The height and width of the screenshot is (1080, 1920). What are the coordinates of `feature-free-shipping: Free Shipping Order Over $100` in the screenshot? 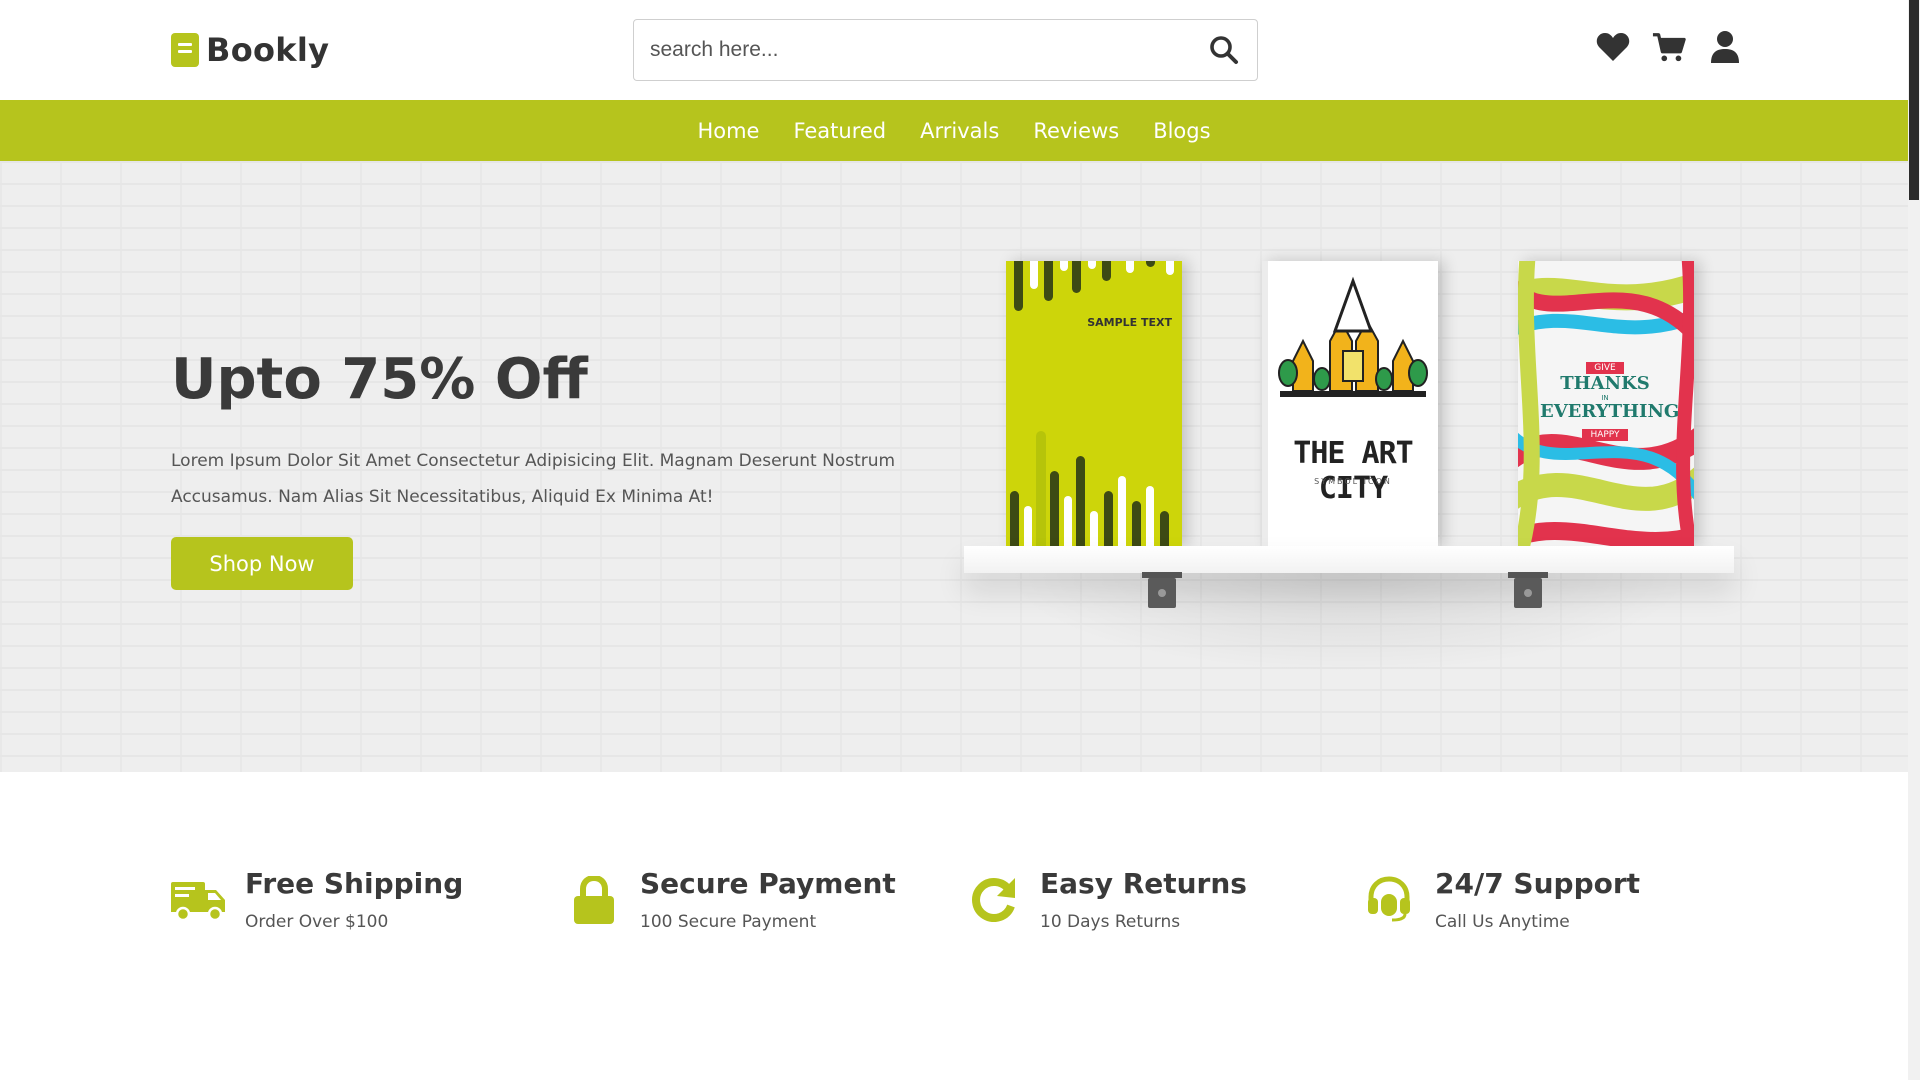 It's located at (317, 899).